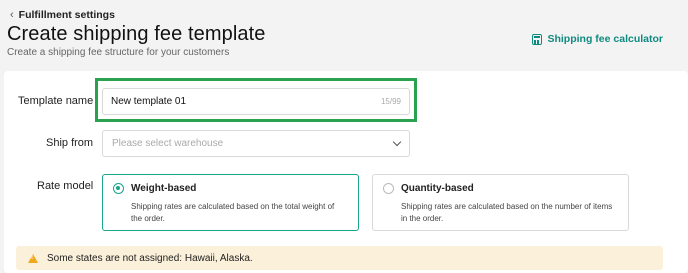 This screenshot has height=273, width=688. Describe the element at coordinates (65, 186) in the screenshot. I see `rate-model-label: Rate model` at that location.